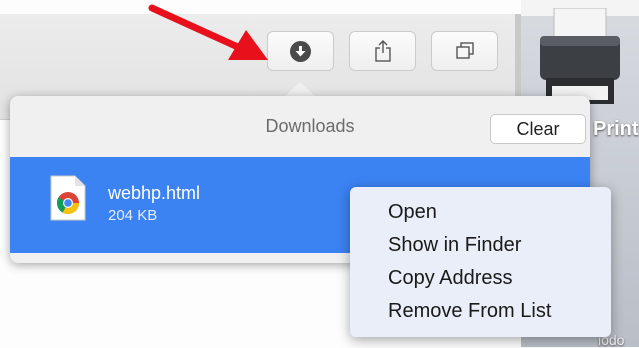  I want to click on download-file-size: 204 KB, so click(133, 215).